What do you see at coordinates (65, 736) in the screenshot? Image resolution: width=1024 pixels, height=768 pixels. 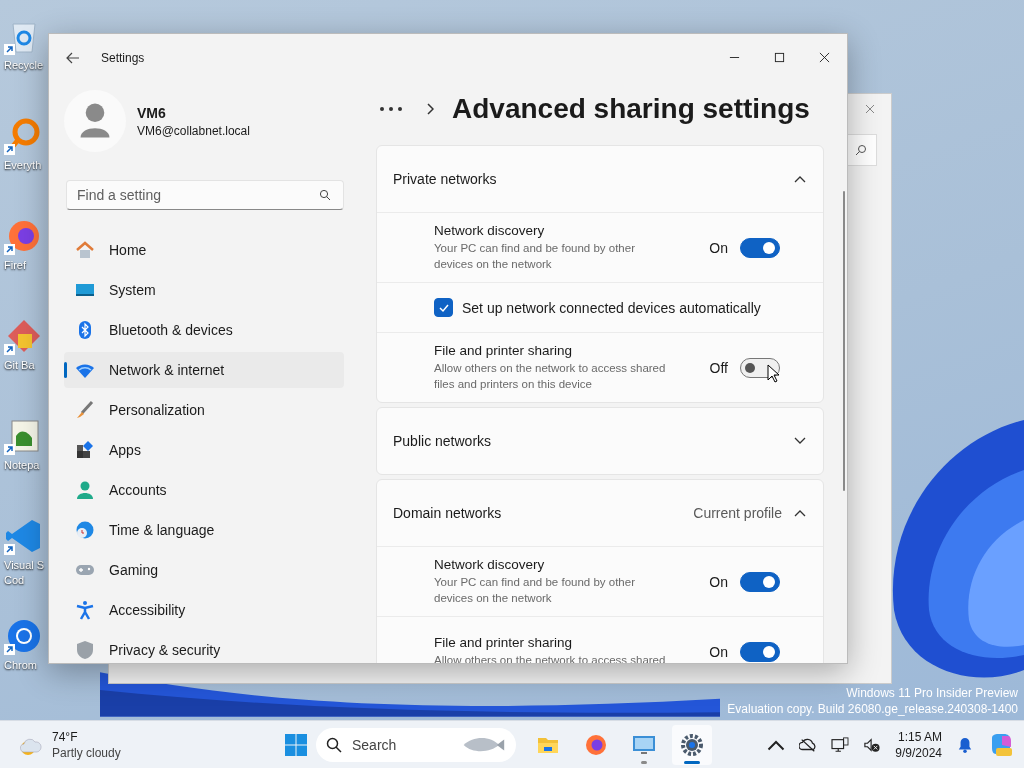 I see `temperature: 74°F` at bounding box center [65, 736].